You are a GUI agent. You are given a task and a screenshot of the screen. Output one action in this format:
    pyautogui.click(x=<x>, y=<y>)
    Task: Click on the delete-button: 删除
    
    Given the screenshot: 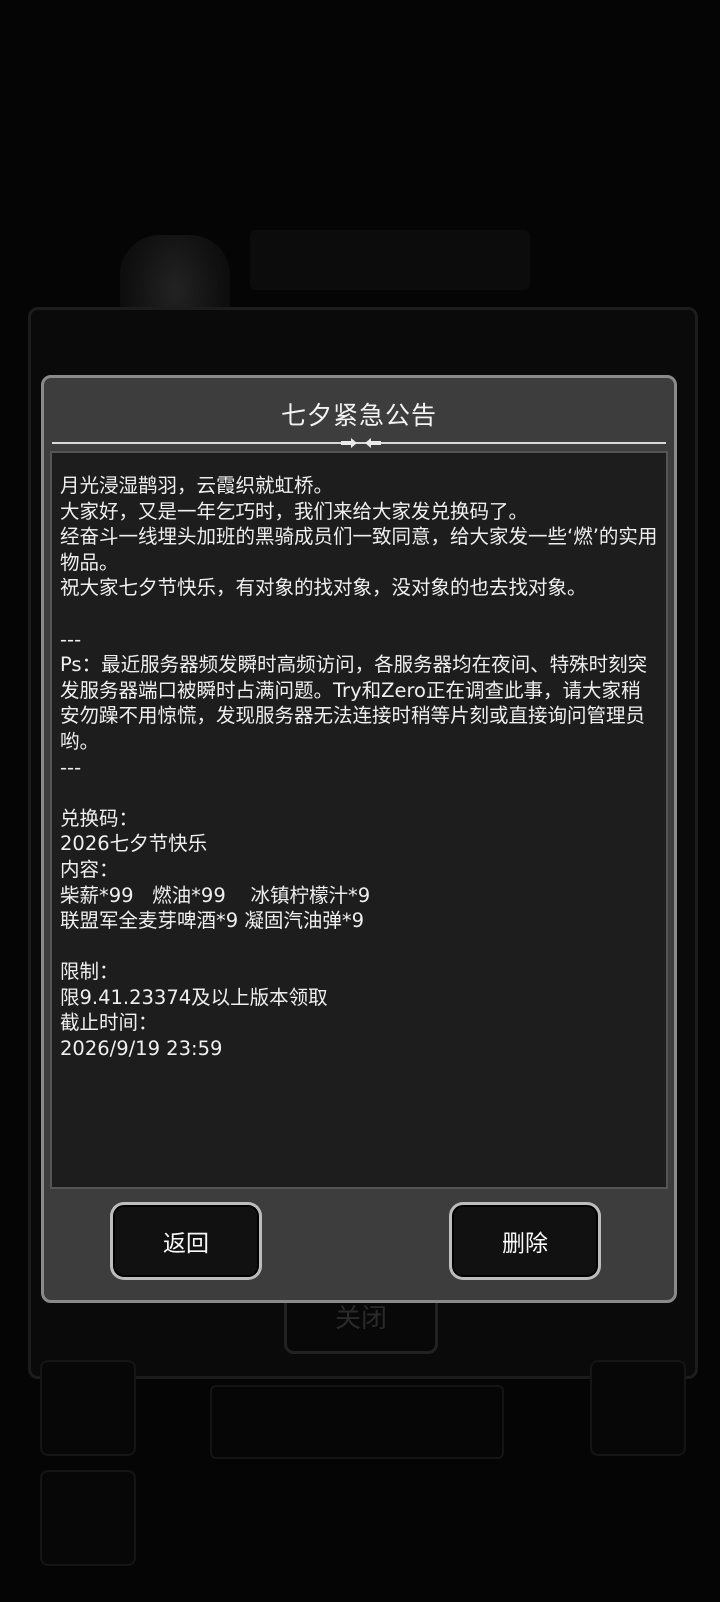 What is the action you would take?
    pyautogui.click(x=525, y=1241)
    